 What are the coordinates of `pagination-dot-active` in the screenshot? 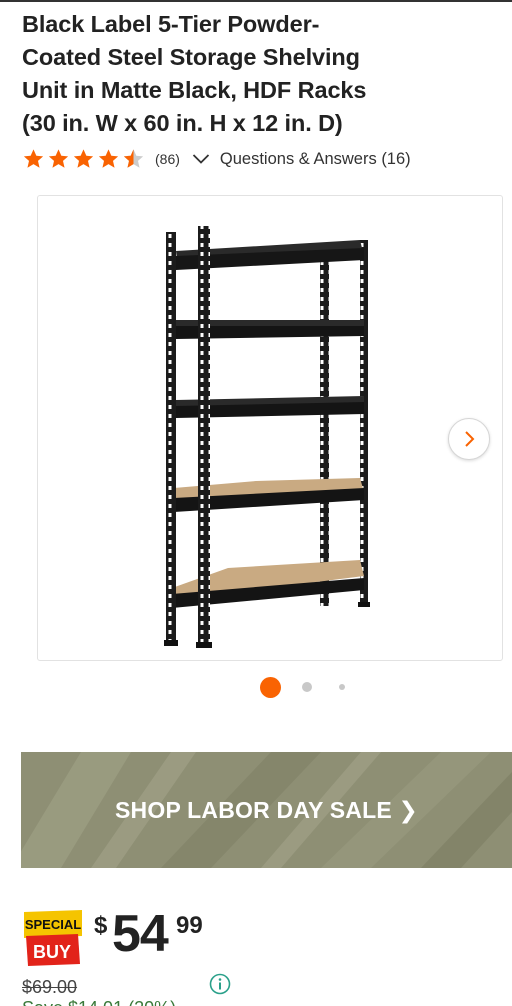 It's located at (270, 687).